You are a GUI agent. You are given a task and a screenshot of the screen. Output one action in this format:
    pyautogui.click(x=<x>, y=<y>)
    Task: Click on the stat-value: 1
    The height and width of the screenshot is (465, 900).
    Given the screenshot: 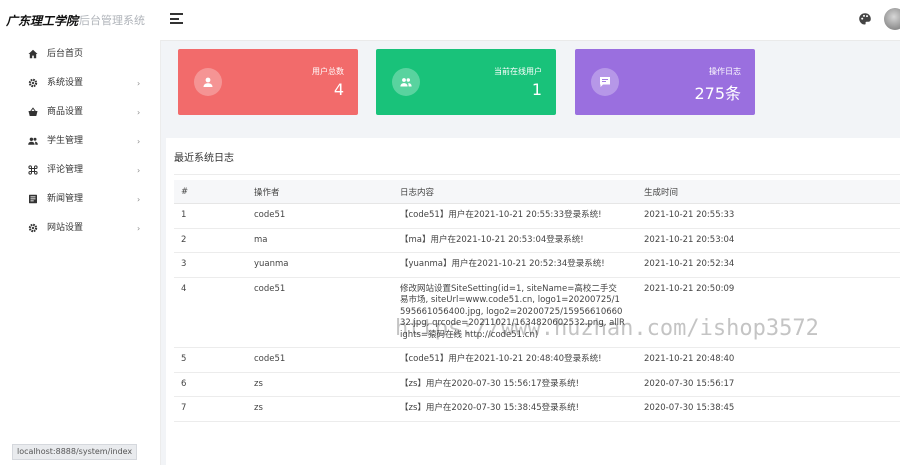 What is the action you would take?
    pyautogui.click(x=536, y=89)
    